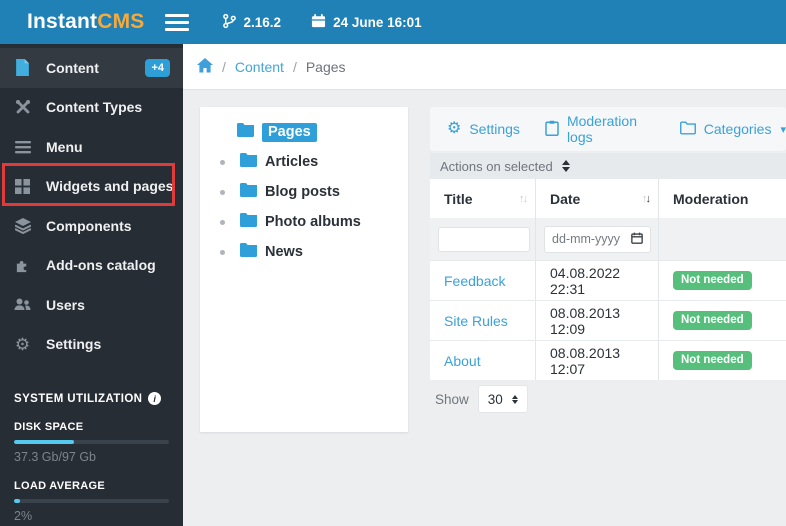 The height and width of the screenshot is (526, 786). I want to click on sidebar-item-content-types: Content Types, so click(91, 108).